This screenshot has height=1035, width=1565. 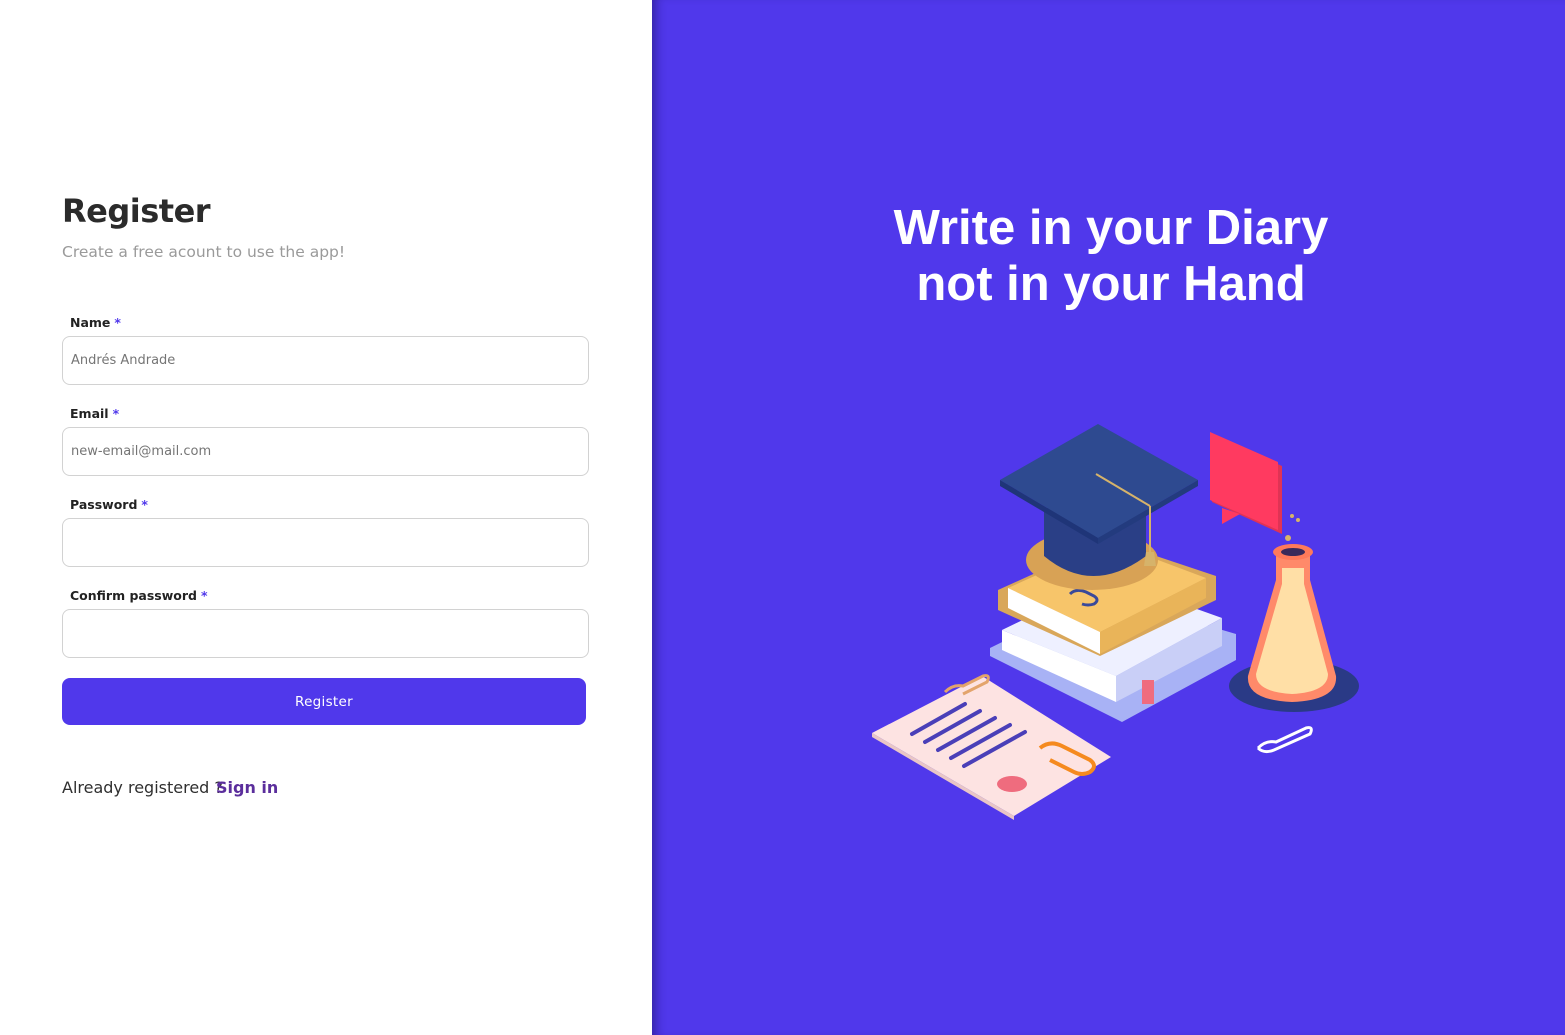 I want to click on register-button: Register, so click(x=324, y=701).